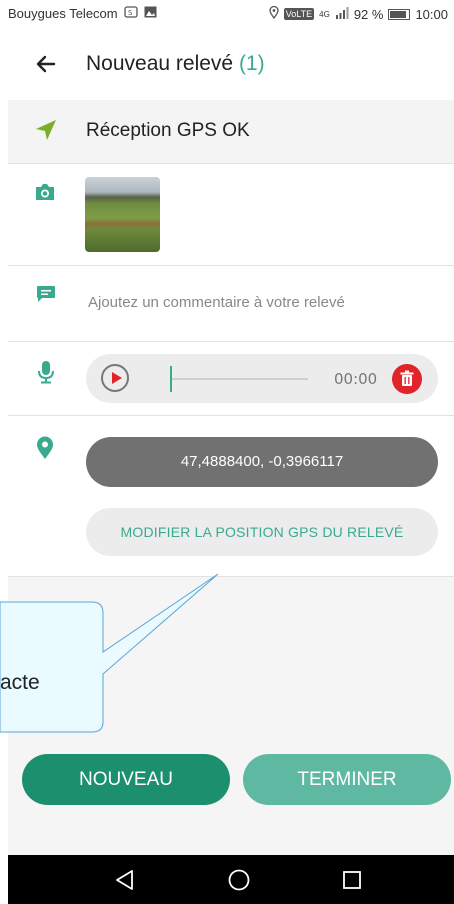 This screenshot has width=454, height=904. What do you see at coordinates (239, 379) in the screenshot?
I see `audio-seek-bar` at bounding box center [239, 379].